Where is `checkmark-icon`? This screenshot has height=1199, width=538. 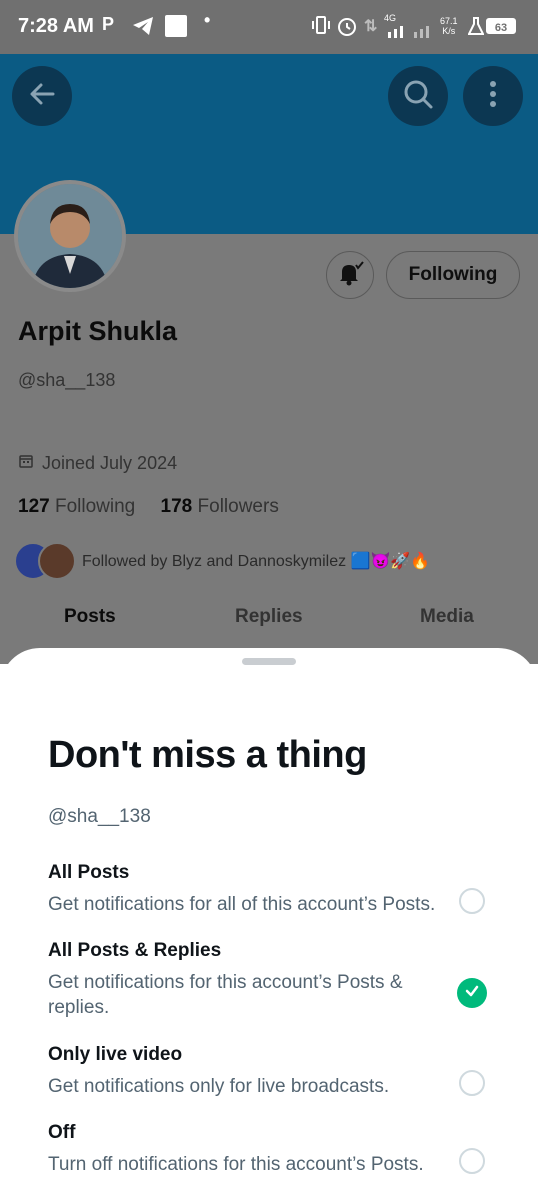
checkmark-icon is located at coordinates (472, 993).